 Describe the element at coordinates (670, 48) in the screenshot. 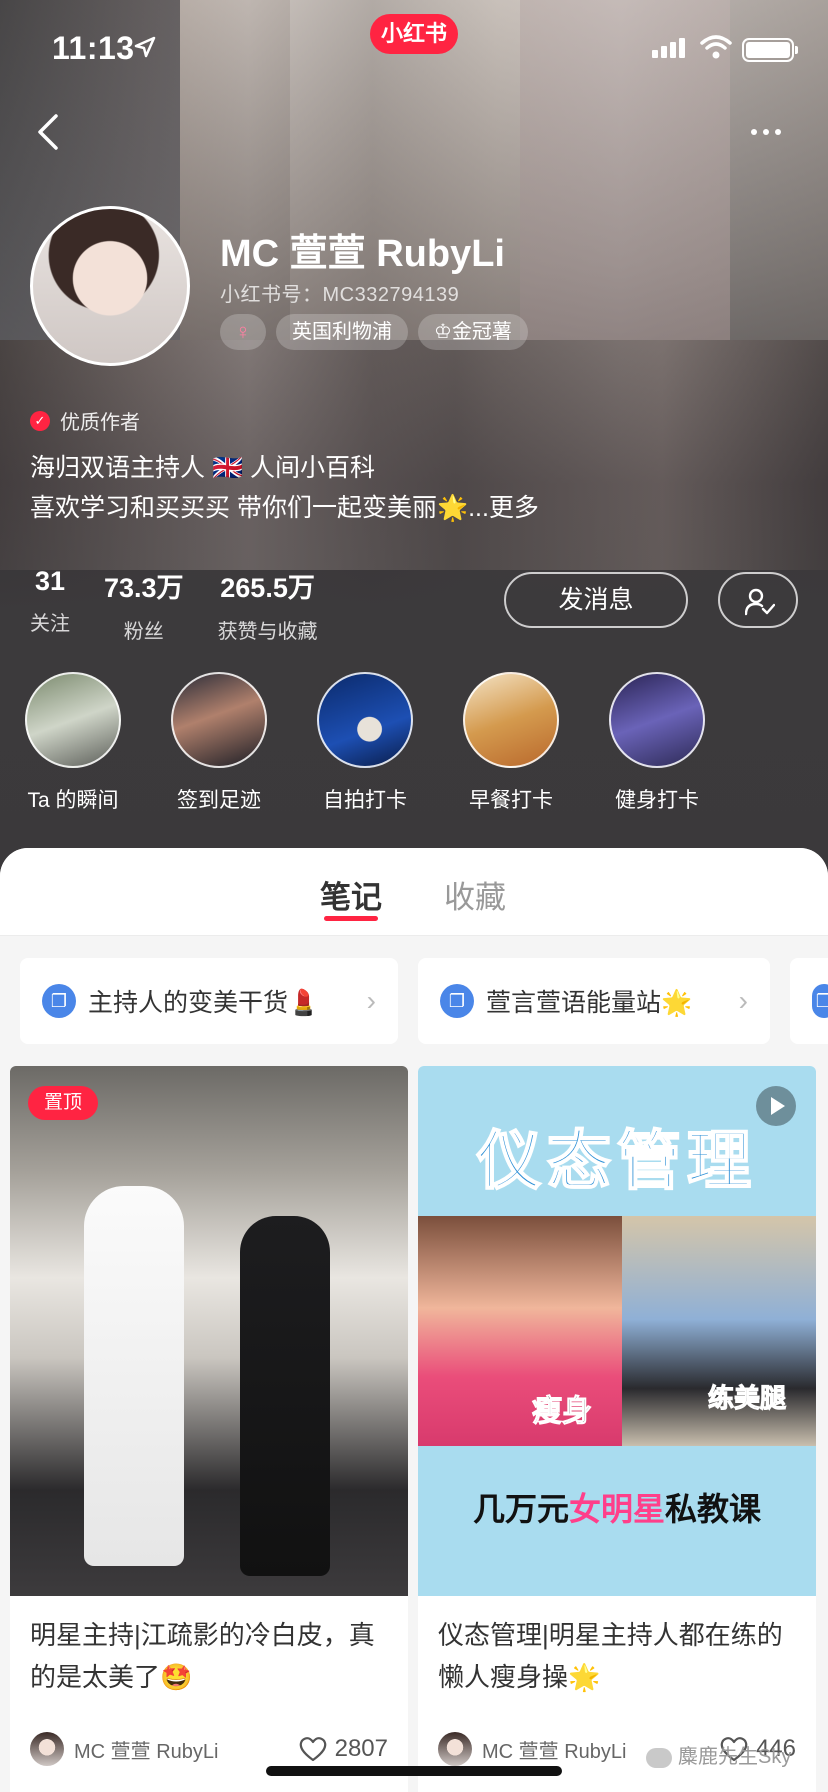

I see `cellular-signal-icon` at that location.